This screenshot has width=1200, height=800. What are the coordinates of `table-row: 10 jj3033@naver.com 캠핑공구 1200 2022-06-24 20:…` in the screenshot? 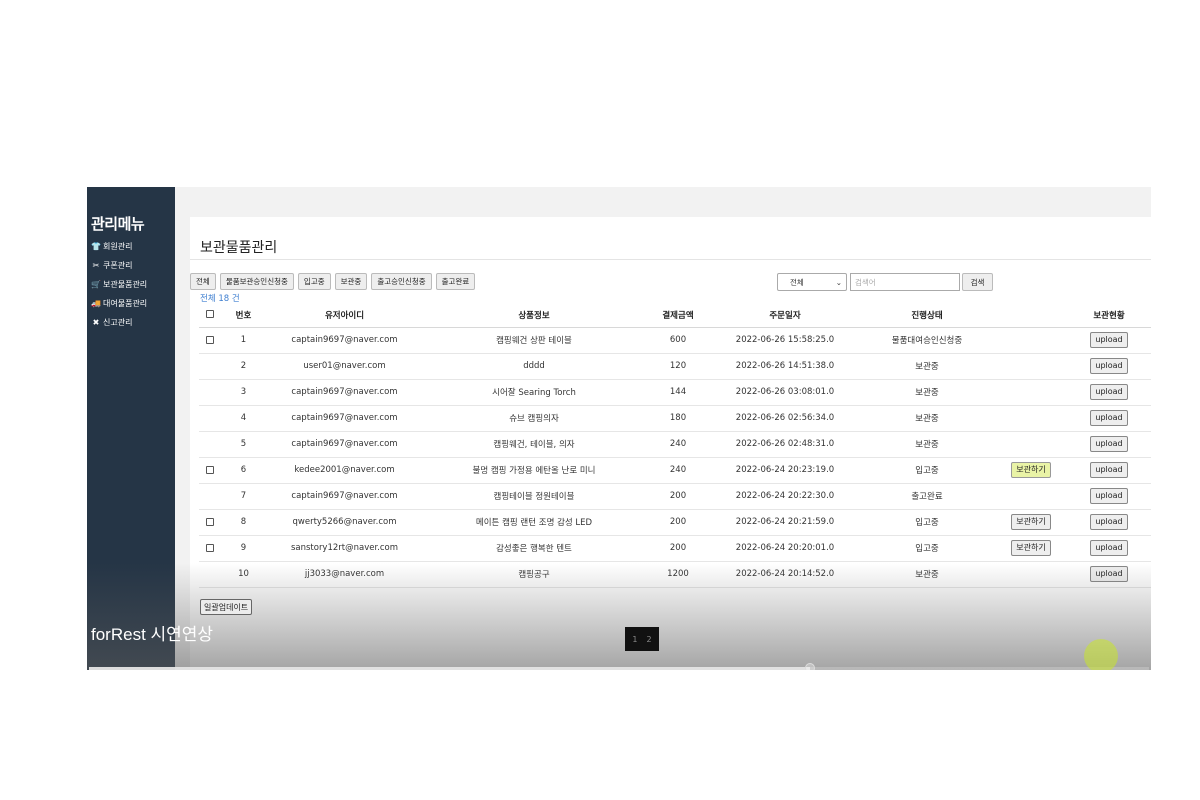 It's located at (675, 574).